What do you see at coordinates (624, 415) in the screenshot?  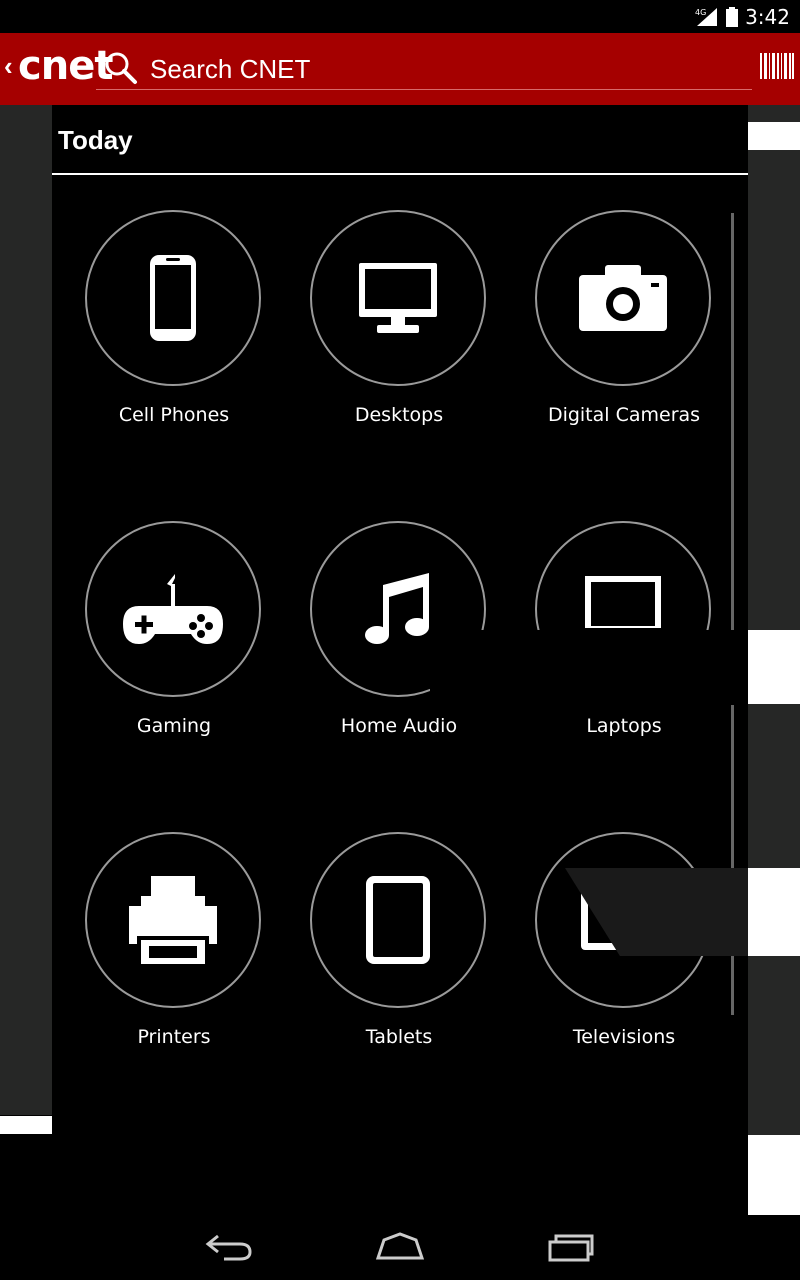 I see `category-label: Digital Cameras` at bounding box center [624, 415].